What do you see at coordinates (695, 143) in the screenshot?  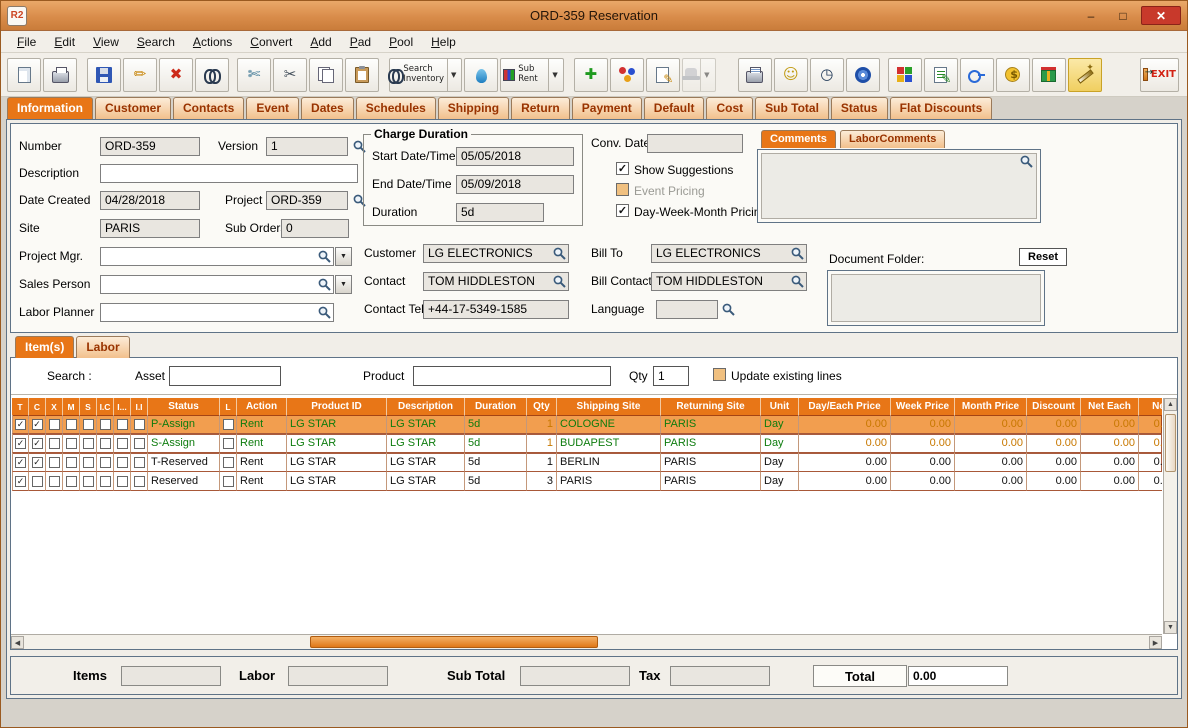 I see `conv-date-field` at bounding box center [695, 143].